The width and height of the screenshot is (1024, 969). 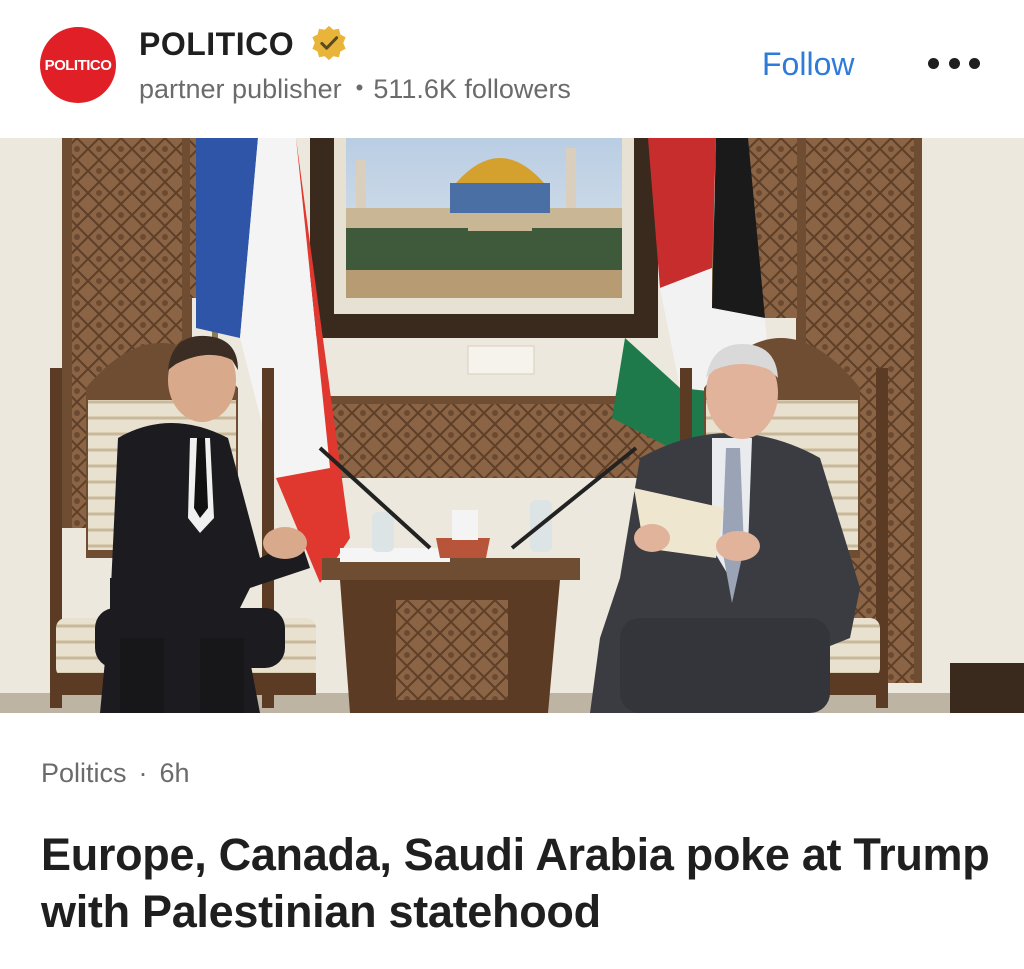 I want to click on publisher-meta: partner publisher • 511.6K followers, so click(x=355, y=89).